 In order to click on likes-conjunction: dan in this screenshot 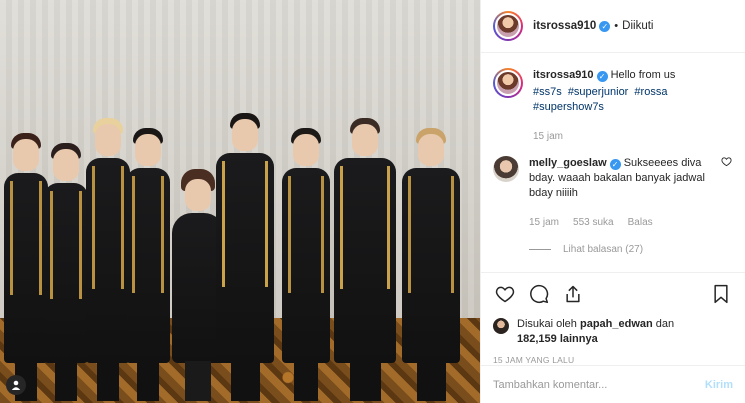, I will do `click(665, 324)`.